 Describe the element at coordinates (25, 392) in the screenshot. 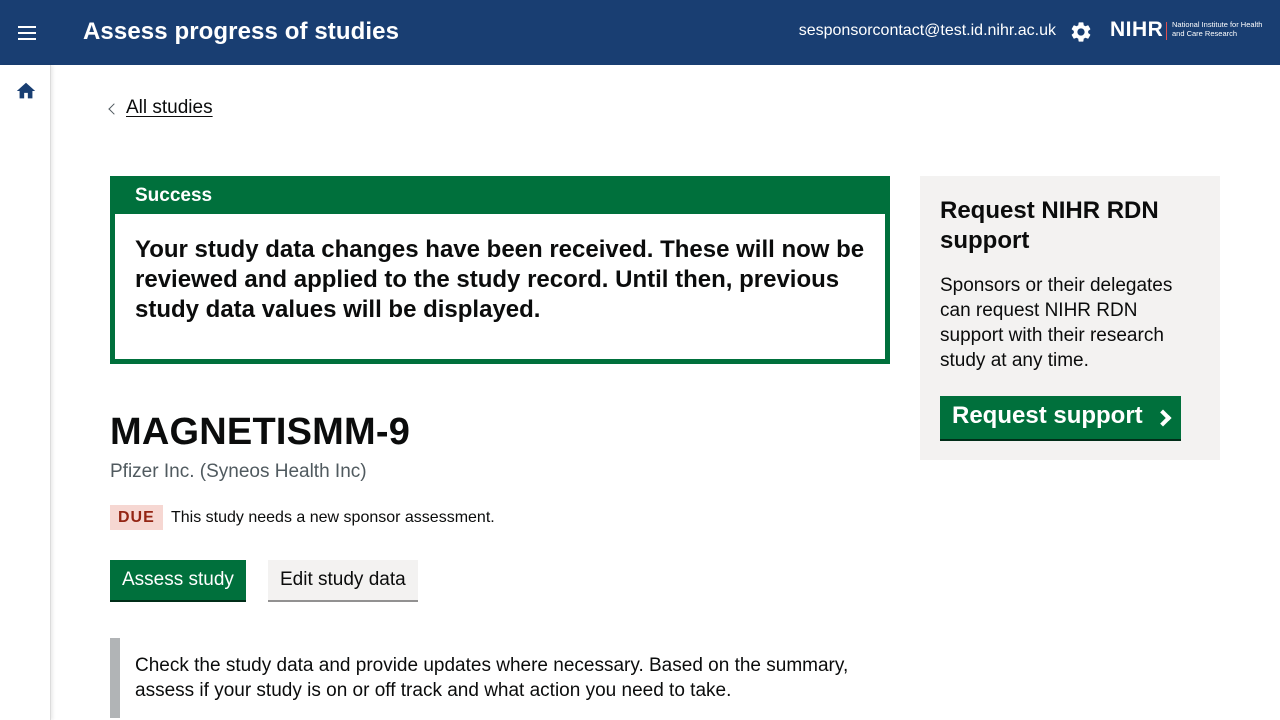

I see `sidebar` at that location.